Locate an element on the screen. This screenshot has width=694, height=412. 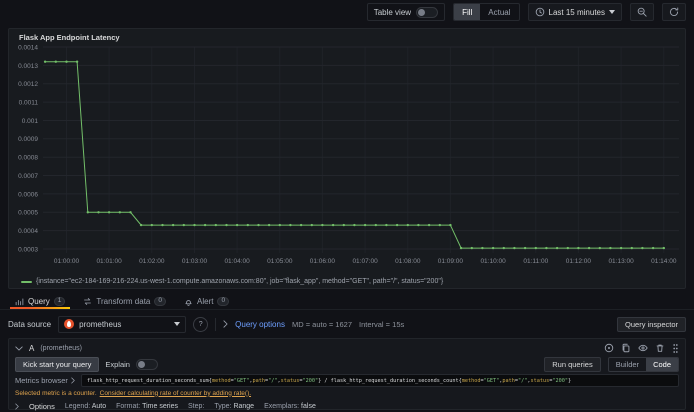
tab-alert-badge: 0 is located at coordinates (223, 301).